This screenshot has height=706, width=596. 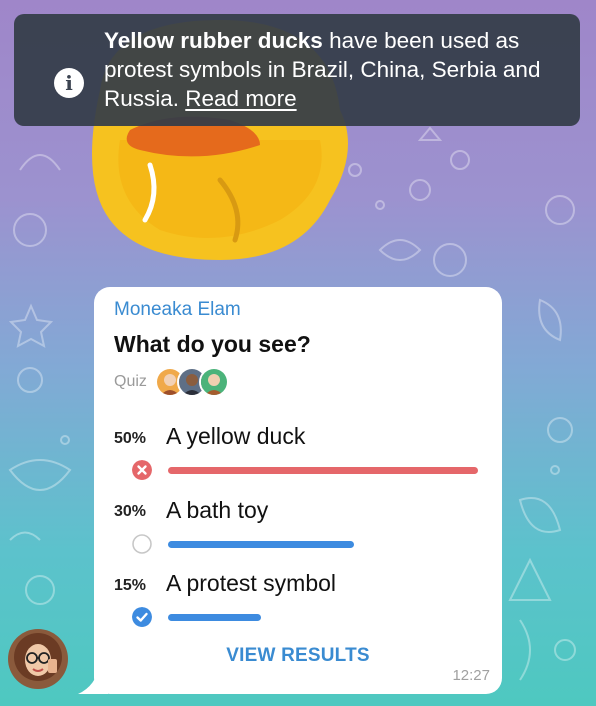 I want to click on unselected-circle-icon, so click(x=142, y=544).